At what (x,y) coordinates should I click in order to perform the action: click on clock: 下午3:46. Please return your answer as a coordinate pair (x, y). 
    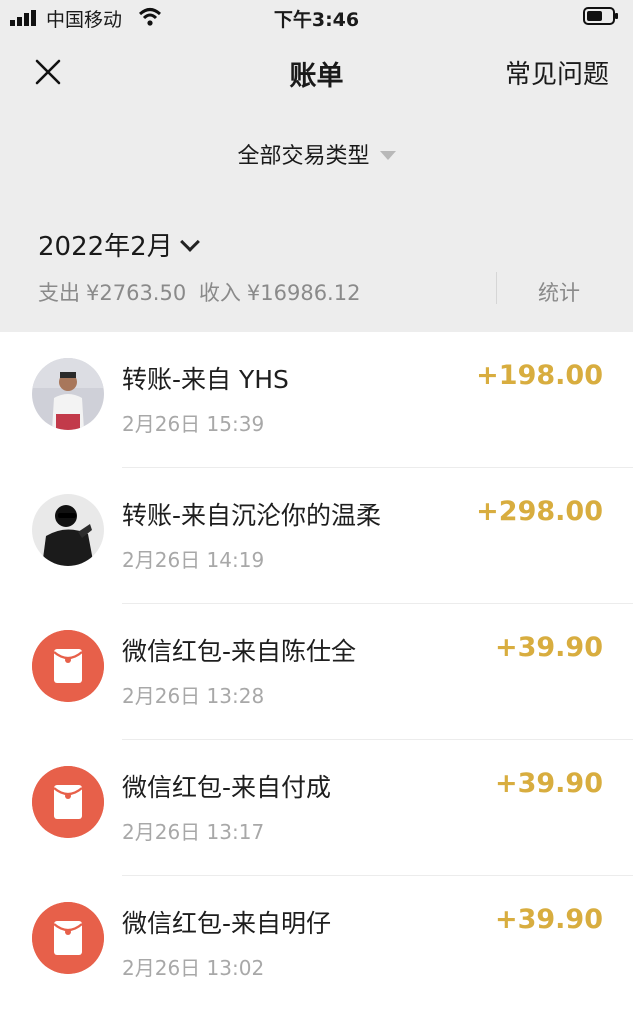
    Looking at the image, I should click on (316, 20).